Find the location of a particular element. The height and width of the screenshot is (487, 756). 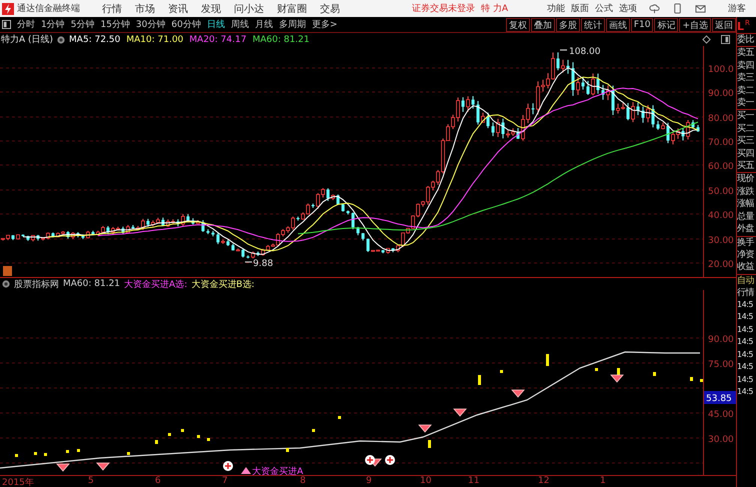

period-tab: 月线 is located at coordinates (263, 24).